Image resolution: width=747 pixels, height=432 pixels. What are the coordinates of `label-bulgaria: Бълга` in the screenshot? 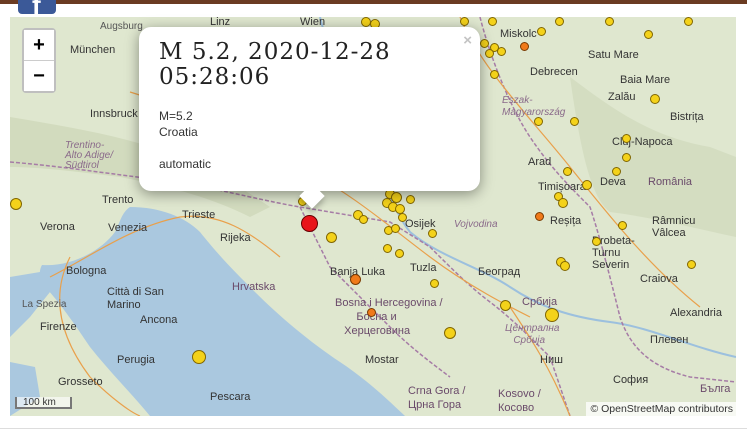 It's located at (715, 389).